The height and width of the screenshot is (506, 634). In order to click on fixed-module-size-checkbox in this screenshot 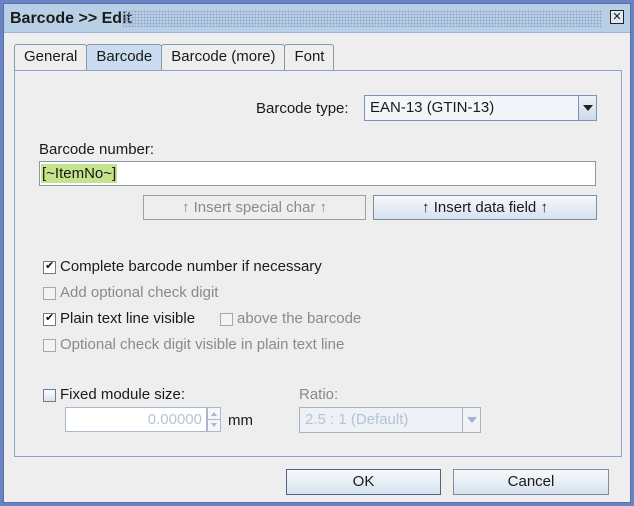, I will do `click(49, 395)`.